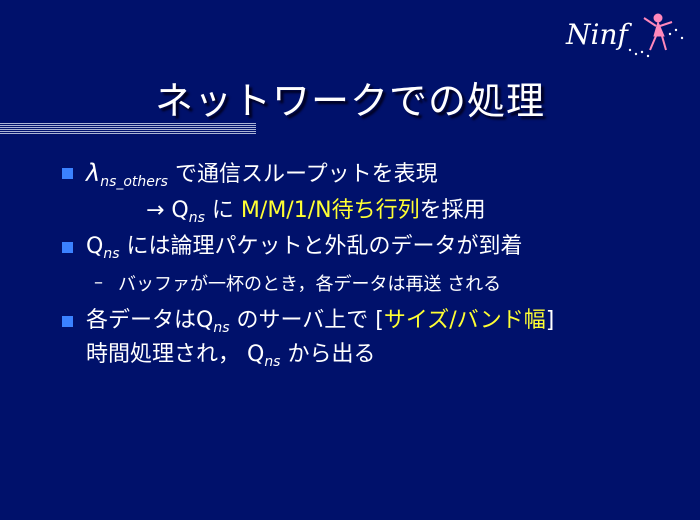 The height and width of the screenshot is (520, 700). I want to click on bullet-1-continuation: → Qns に M/M/1/N待ち行列を採用, so click(316, 214).